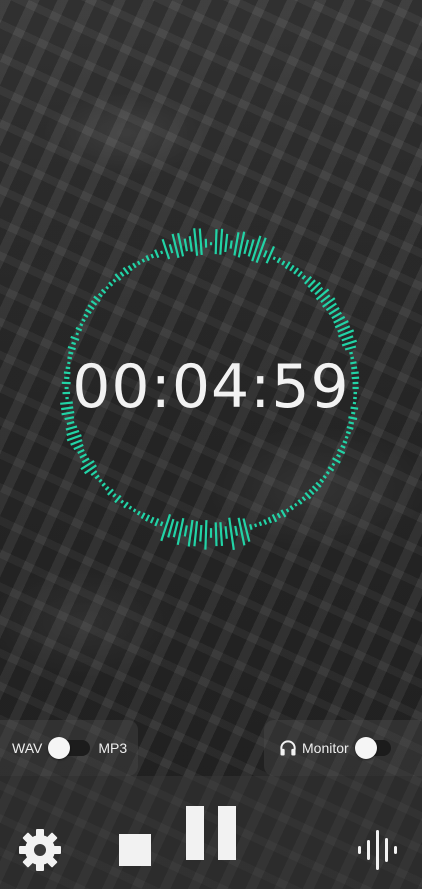  Describe the element at coordinates (113, 748) in the screenshot. I see `format-label-mp3: MP3` at that location.